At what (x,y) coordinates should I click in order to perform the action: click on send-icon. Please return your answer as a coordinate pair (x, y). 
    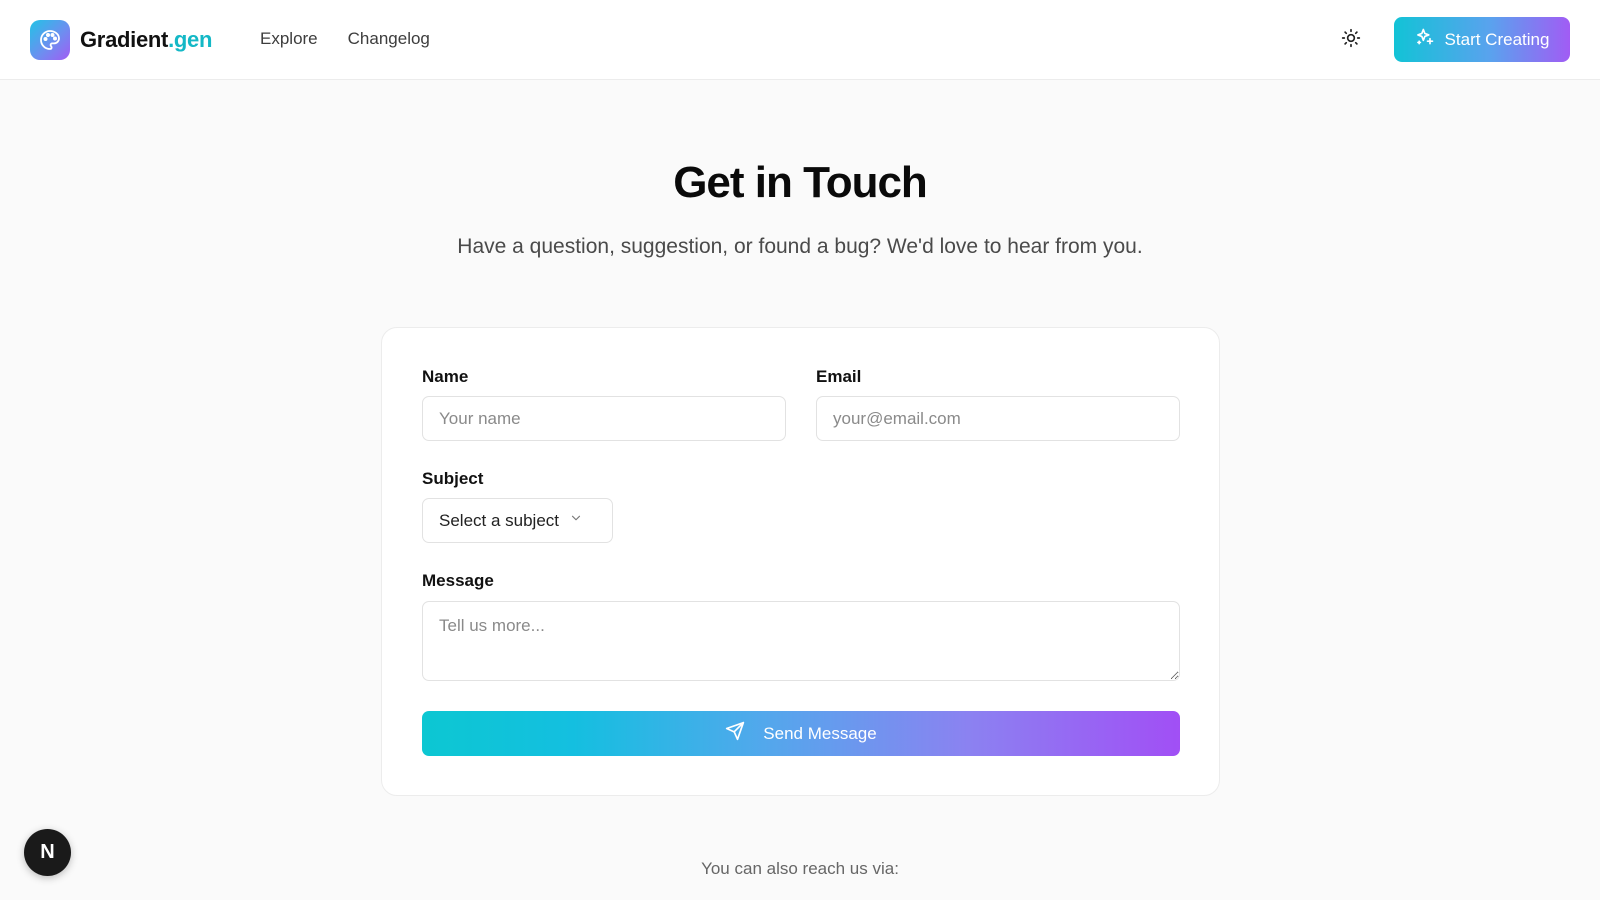
    Looking at the image, I should click on (735, 733).